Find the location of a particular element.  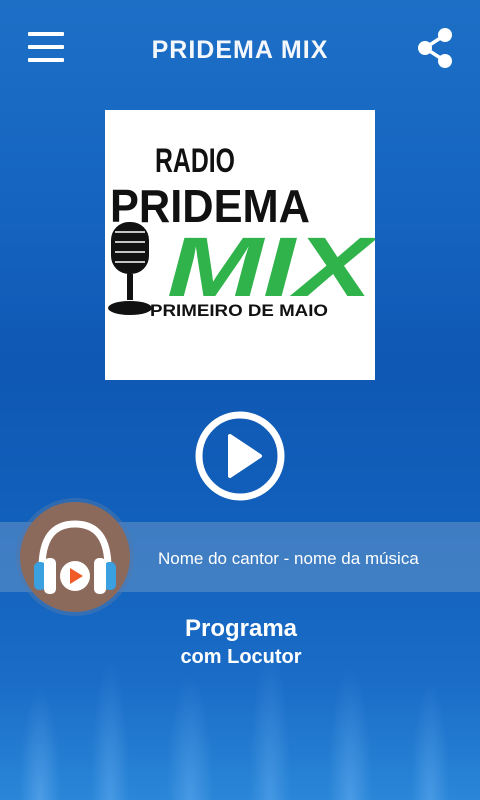

microphone-icon is located at coordinates (130, 268).